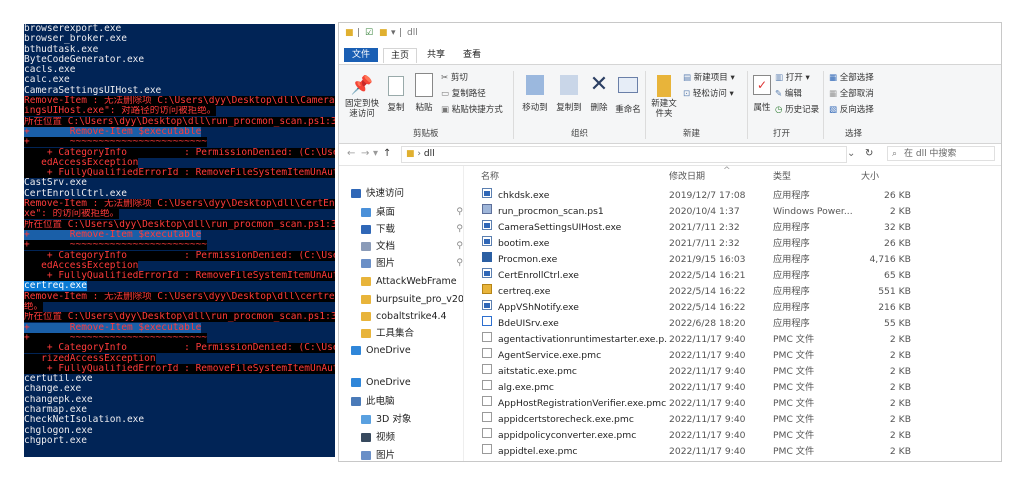 The height and width of the screenshot is (481, 1024). Describe the element at coordinates (664, 96) in the screenshot. I see `new-folder-button: 新建文件夹` at that location.